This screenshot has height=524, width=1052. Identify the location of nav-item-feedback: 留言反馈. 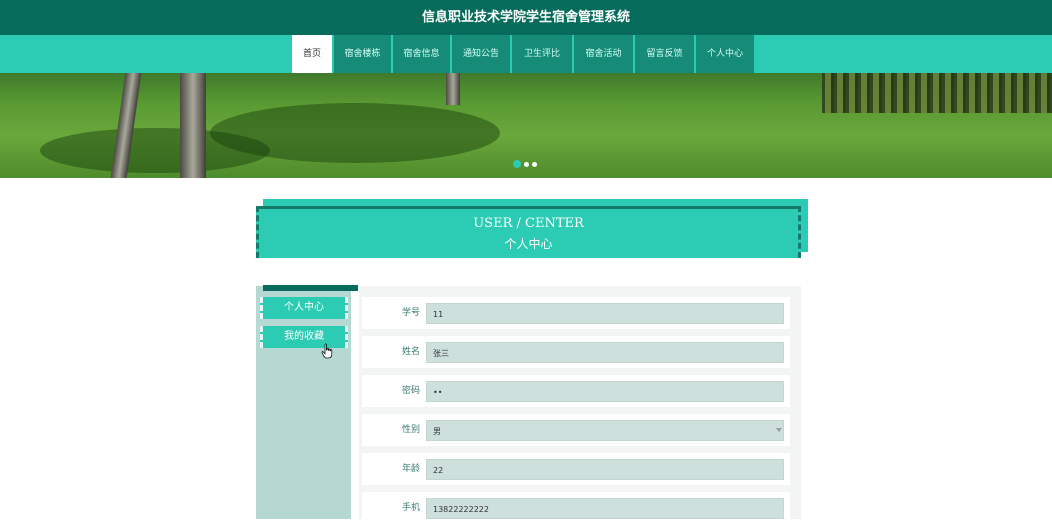
(664, 54).